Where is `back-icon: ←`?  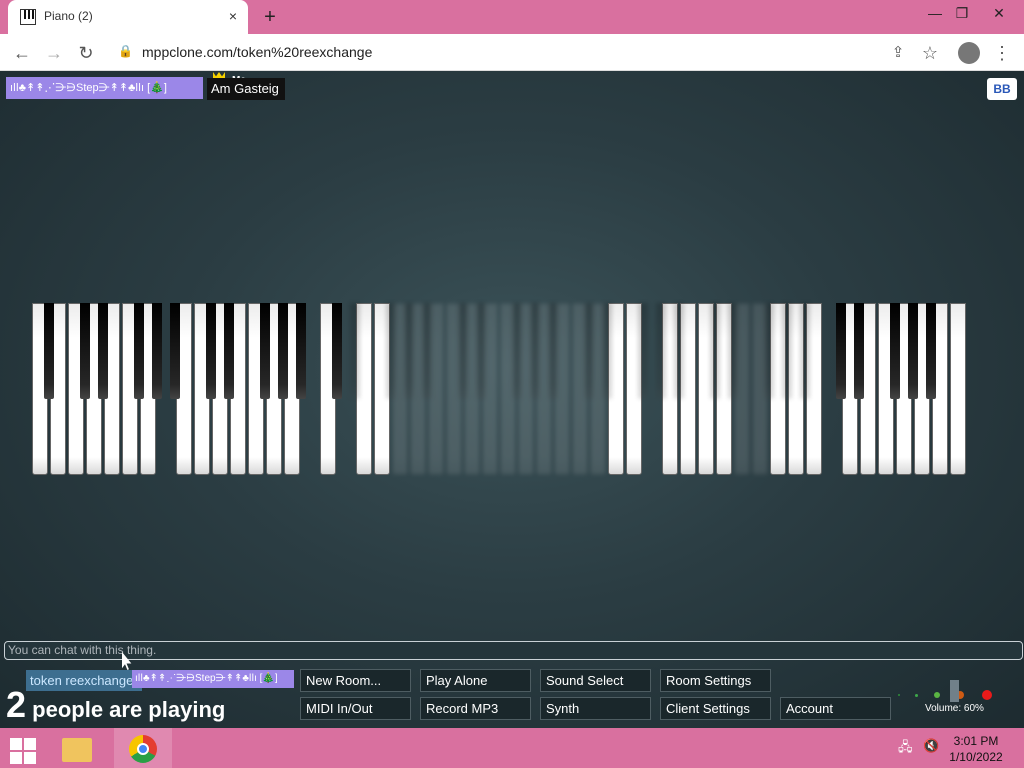 back-icon: ← is located at coordinates (22, 53).